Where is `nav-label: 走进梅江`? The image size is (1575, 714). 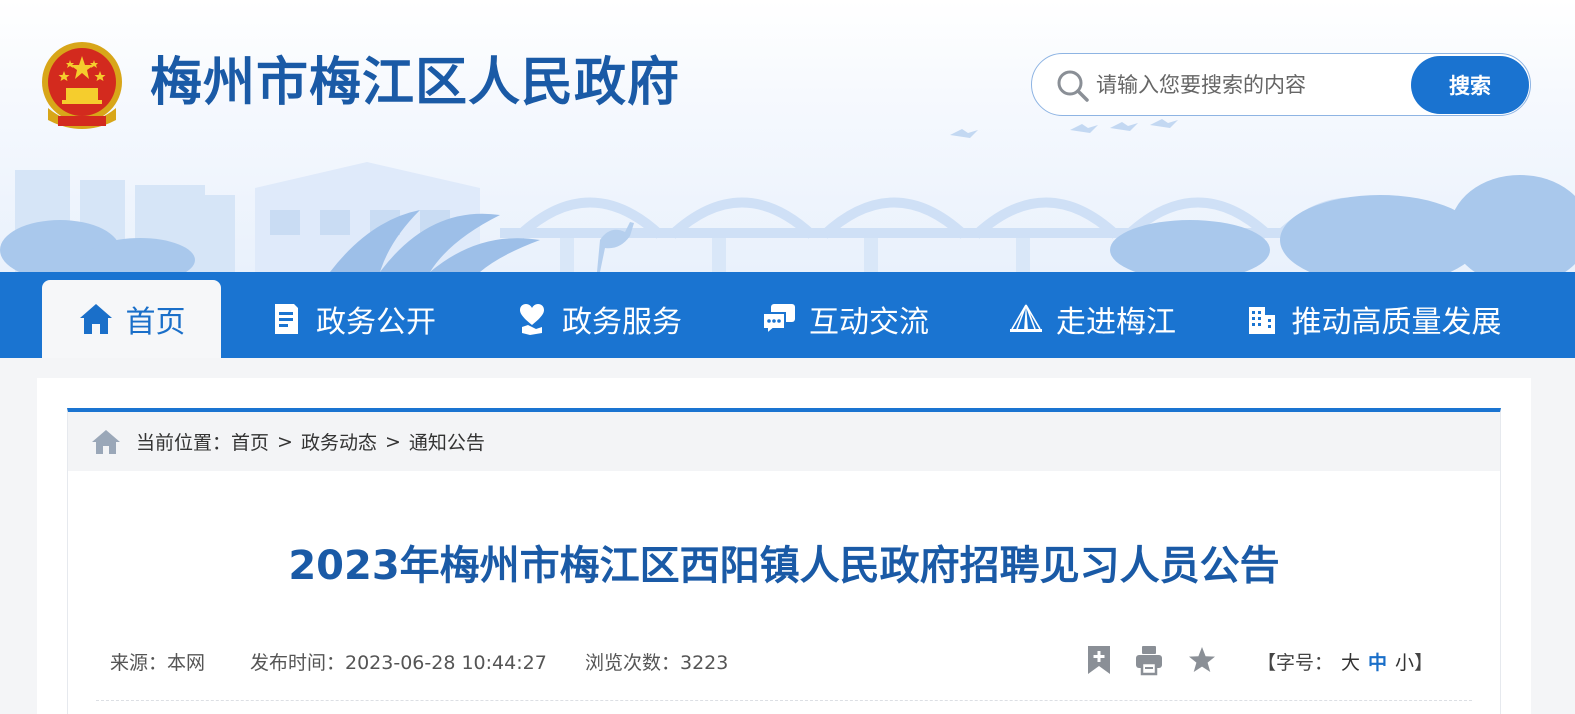
nav-label: 走进梅江 is located at coordinates (1116, 322).